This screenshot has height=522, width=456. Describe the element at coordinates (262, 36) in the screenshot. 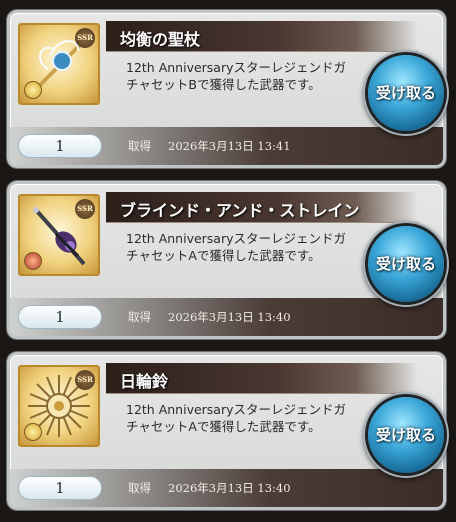

I see `title-bar: 均衡の聖杖` at that location.